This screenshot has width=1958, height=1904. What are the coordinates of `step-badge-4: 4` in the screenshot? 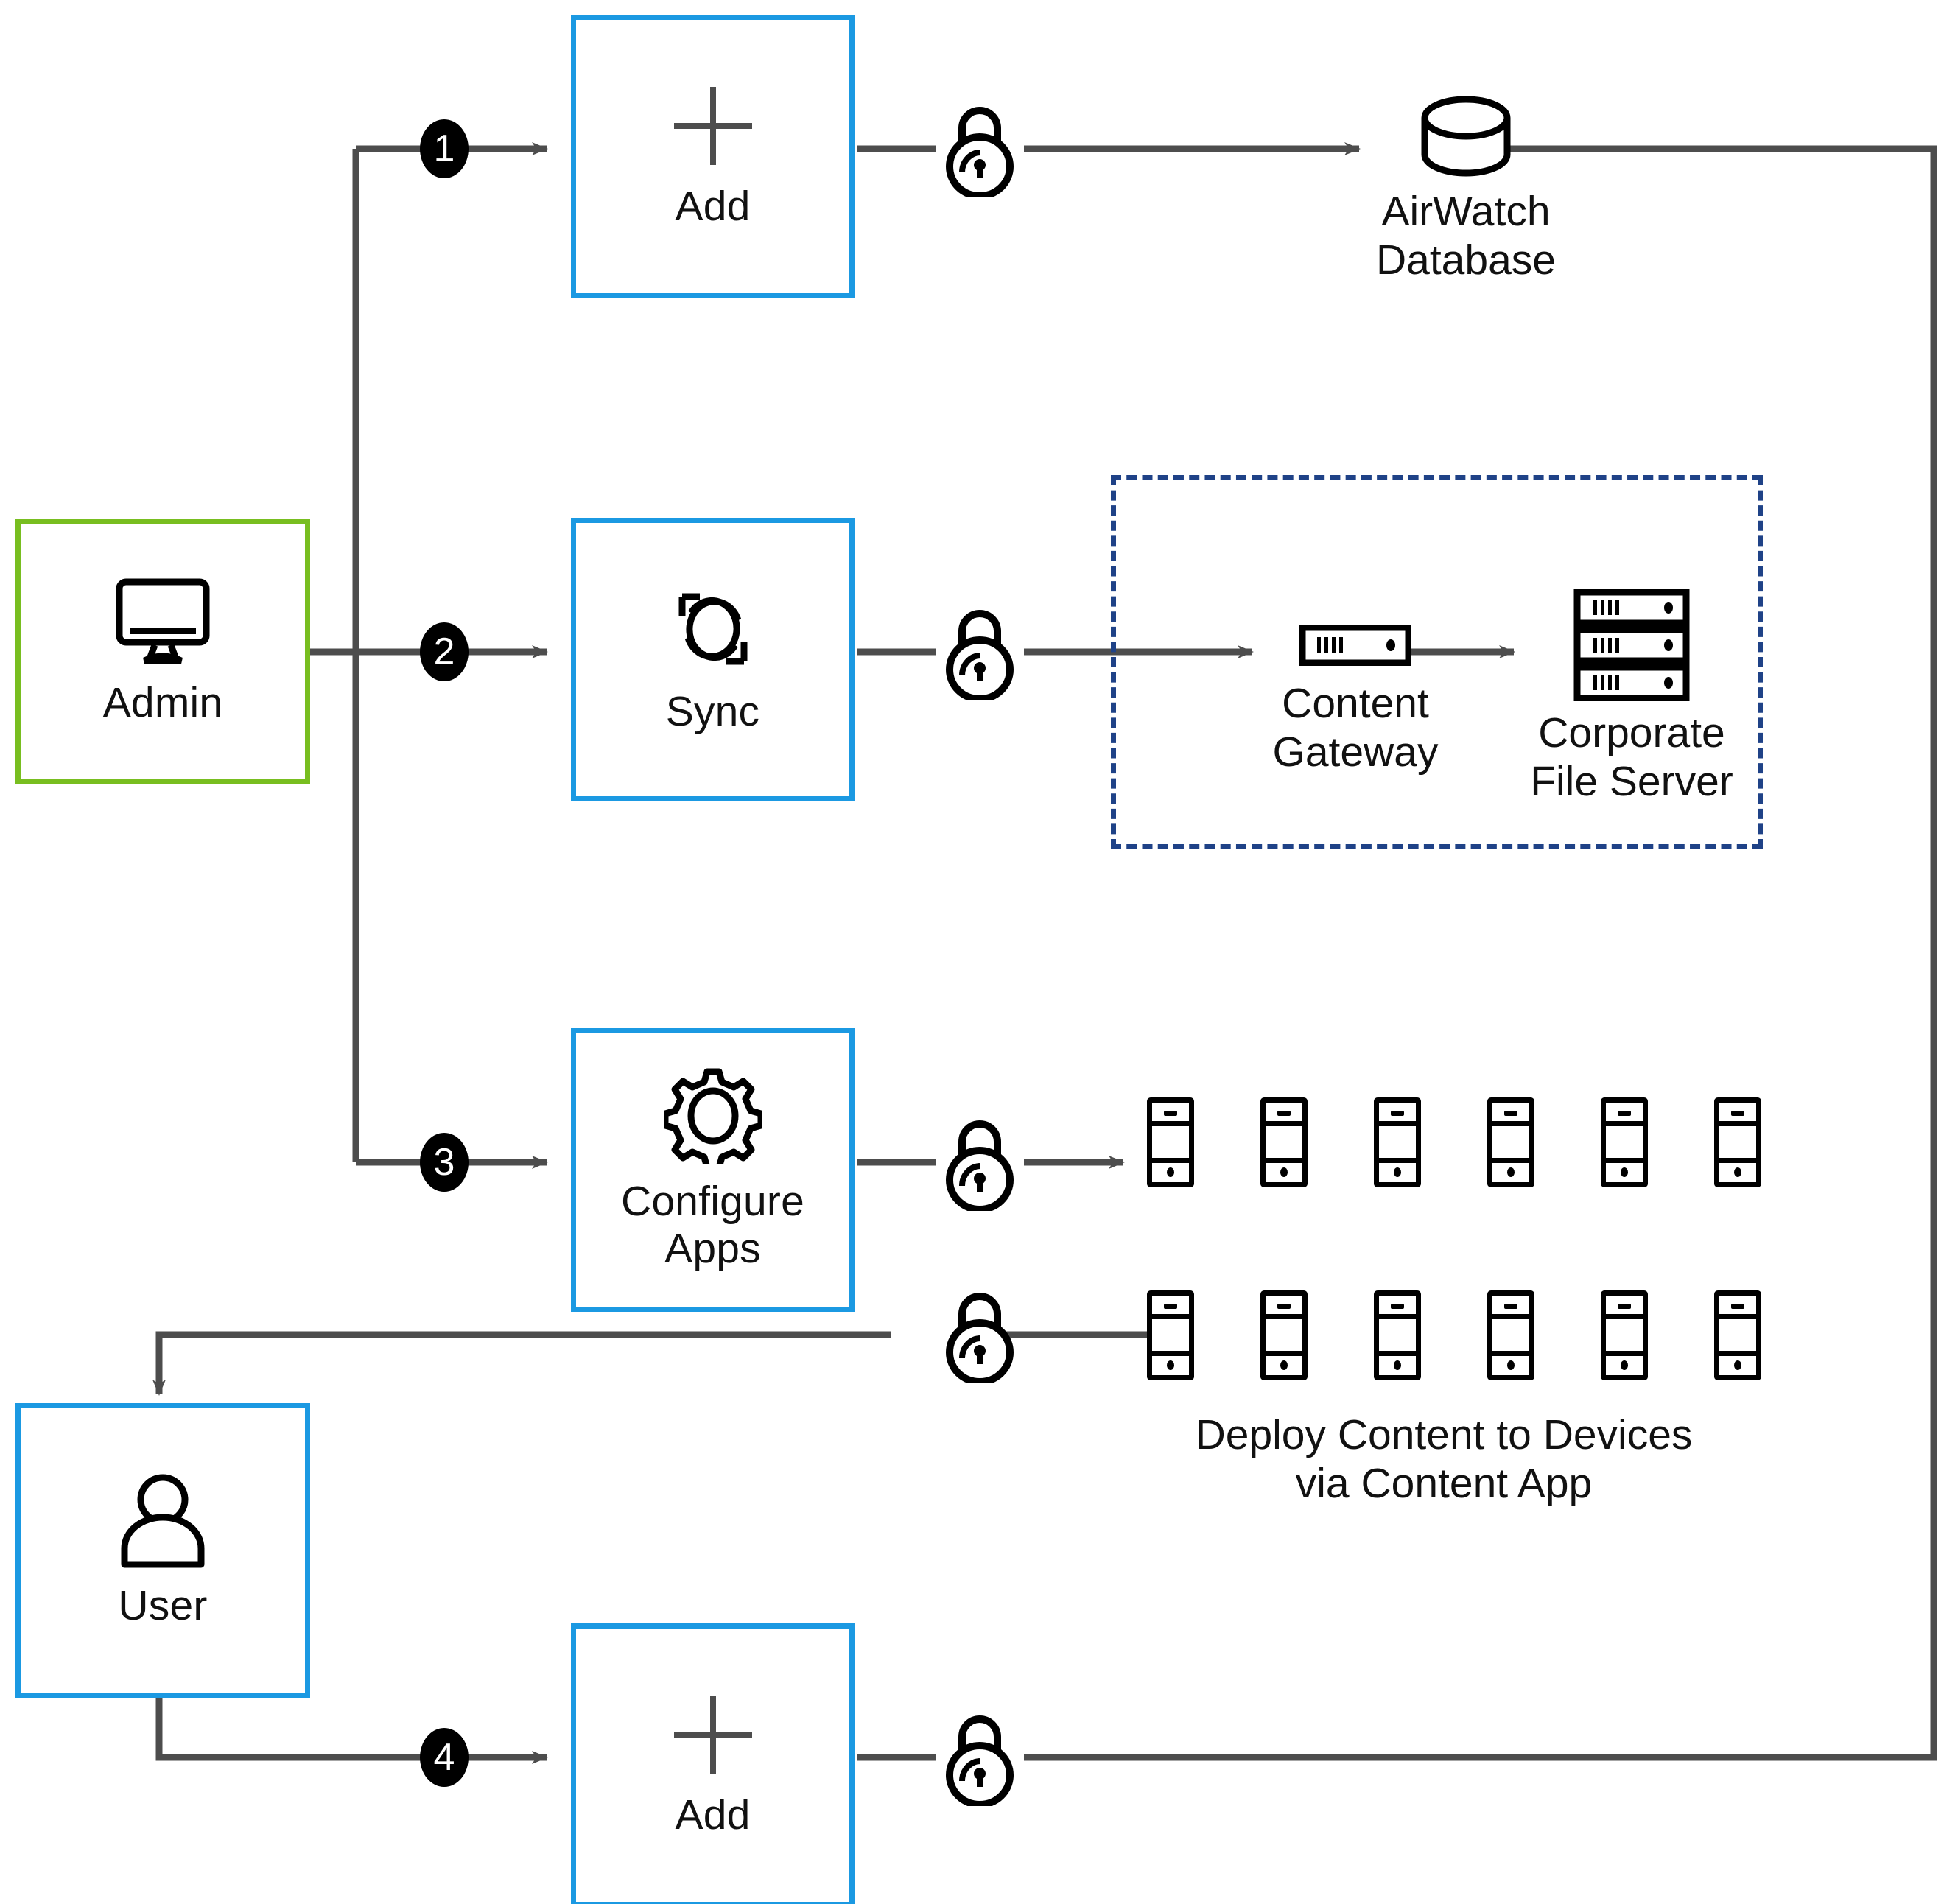 It's located at (444, 1757).